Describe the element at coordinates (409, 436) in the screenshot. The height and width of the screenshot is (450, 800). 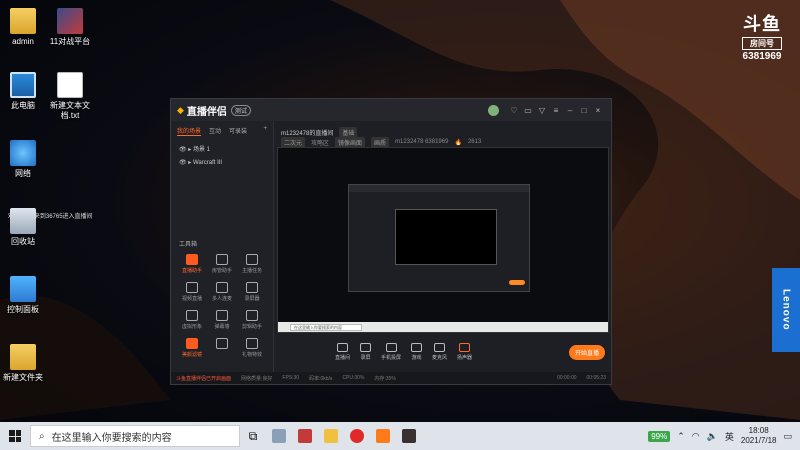
I see `taskbar-app-warcraft` at that location.